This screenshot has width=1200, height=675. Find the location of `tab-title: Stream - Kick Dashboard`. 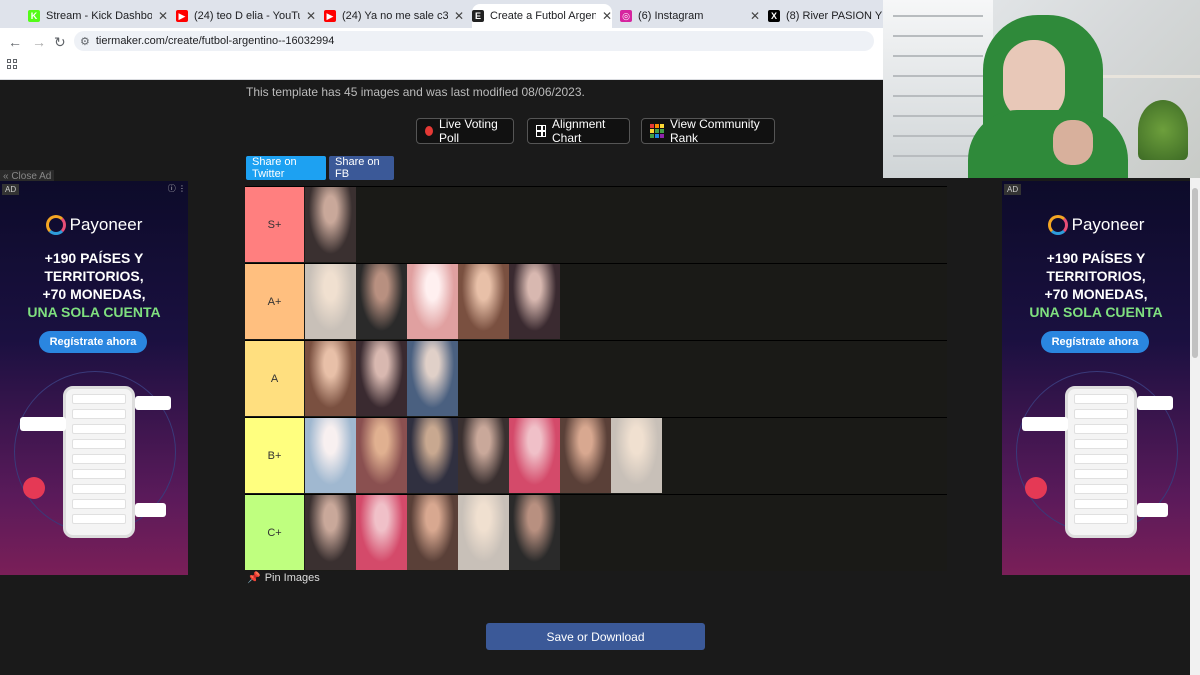

tab-title: Stream - Kick Dashboard is located at coordinates (99, 16).